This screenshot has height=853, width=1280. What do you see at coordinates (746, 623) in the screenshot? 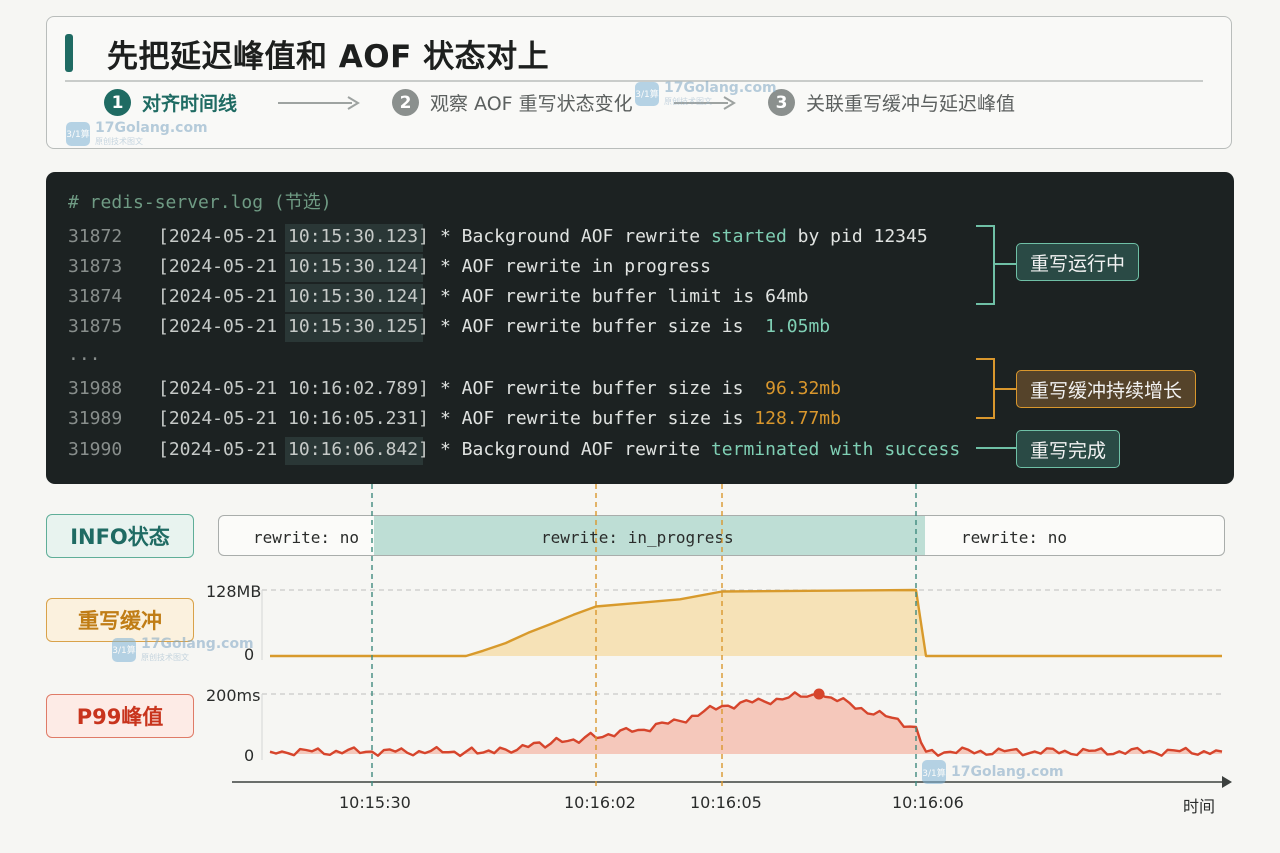
I see `buffer-series-area` at bounding box center [746, 623].